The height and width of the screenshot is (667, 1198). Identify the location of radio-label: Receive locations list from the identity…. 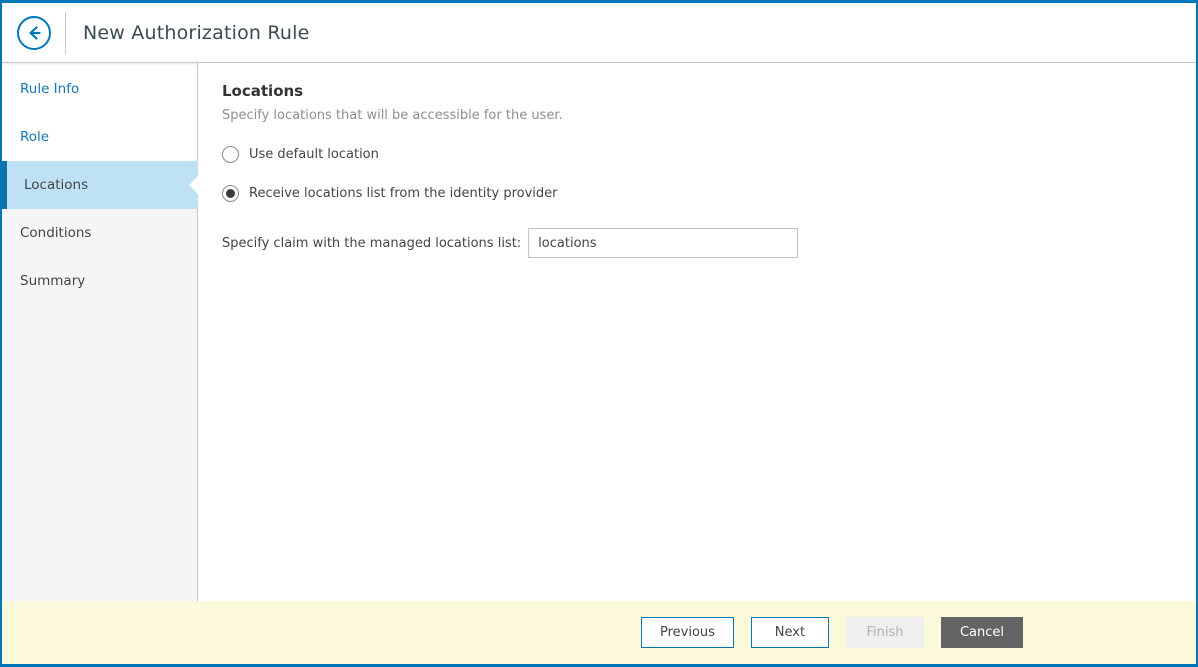
(403, 193).